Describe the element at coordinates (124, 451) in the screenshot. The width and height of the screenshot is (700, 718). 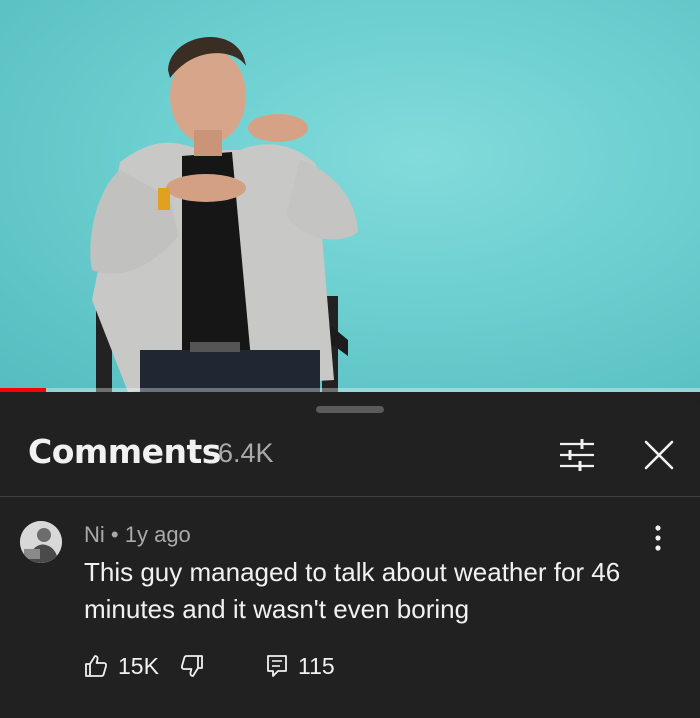
I see `comments-title: Comments` at that location.